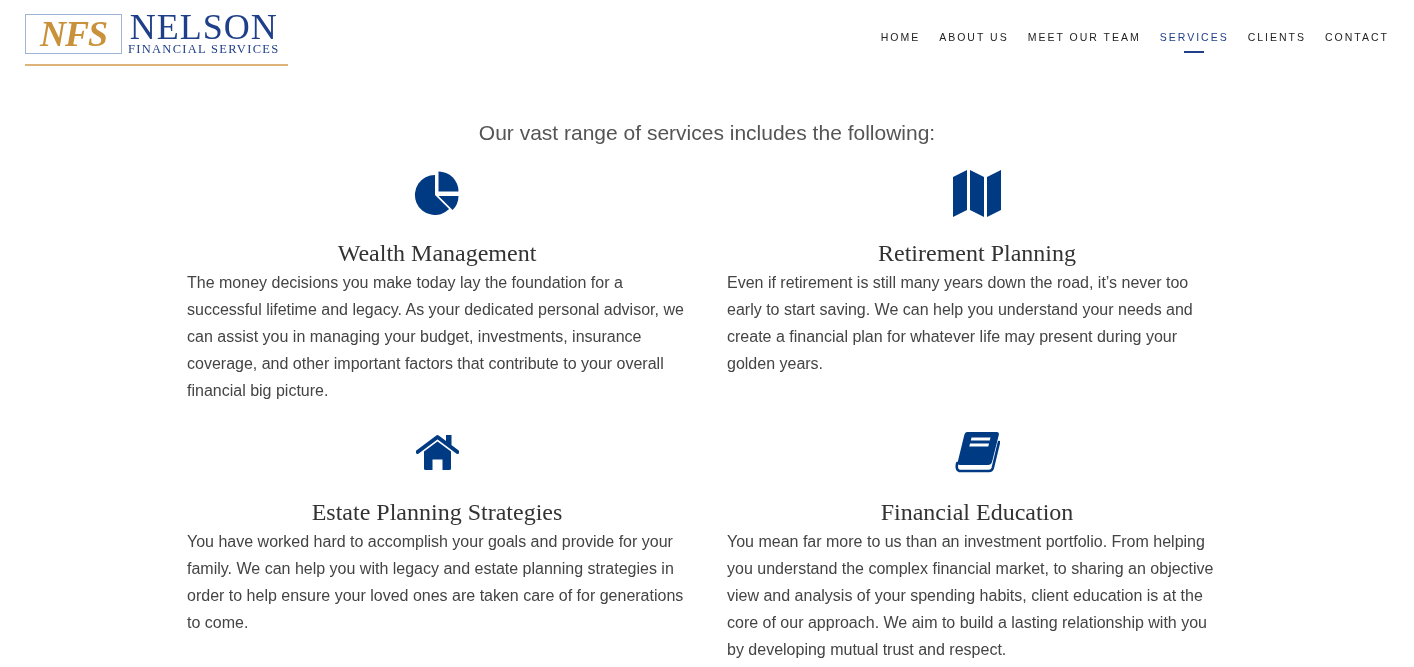  Describe the element at coordinates (1084, 42) in the screenshot. I see `nav-link: MEET OUR TEAM` at that location.